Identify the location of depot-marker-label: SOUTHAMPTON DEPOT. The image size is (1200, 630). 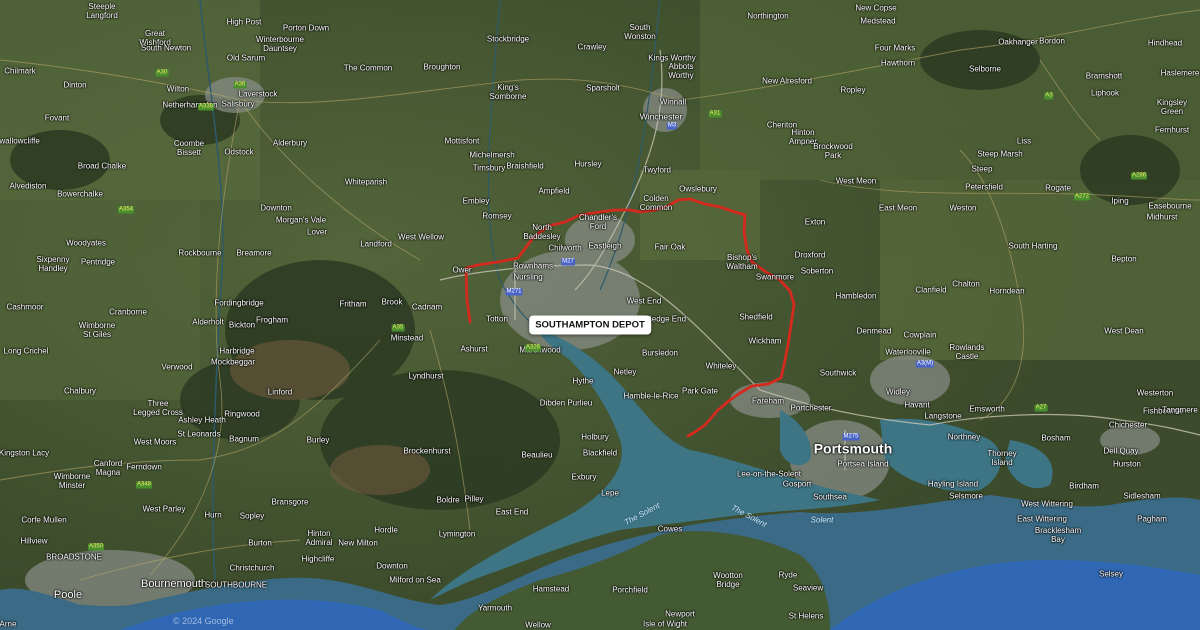
(590, 325).